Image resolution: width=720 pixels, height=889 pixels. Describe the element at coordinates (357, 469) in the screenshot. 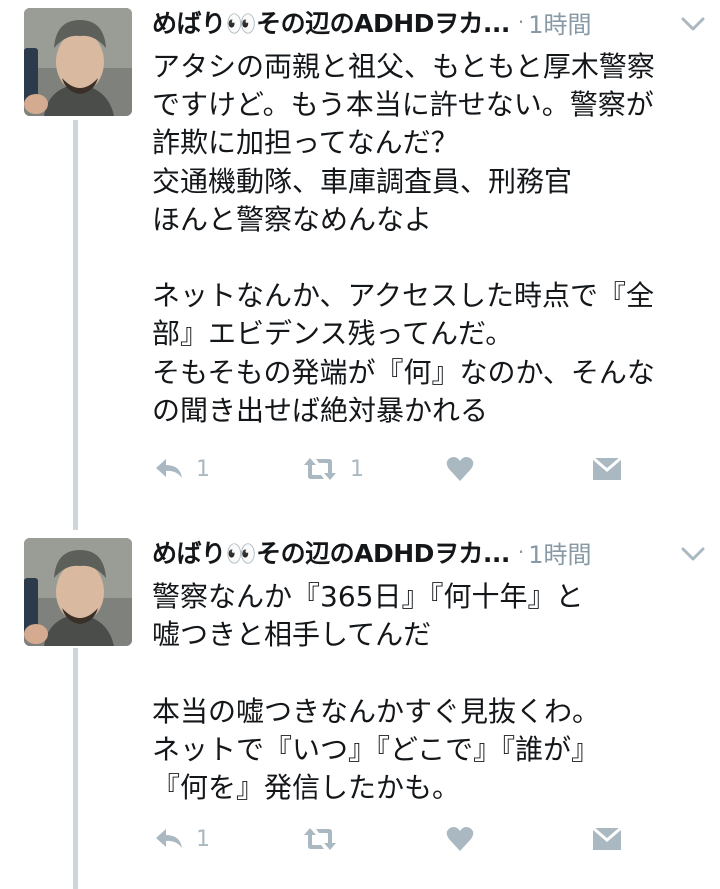

I see `retweet-count: 1` at that location.